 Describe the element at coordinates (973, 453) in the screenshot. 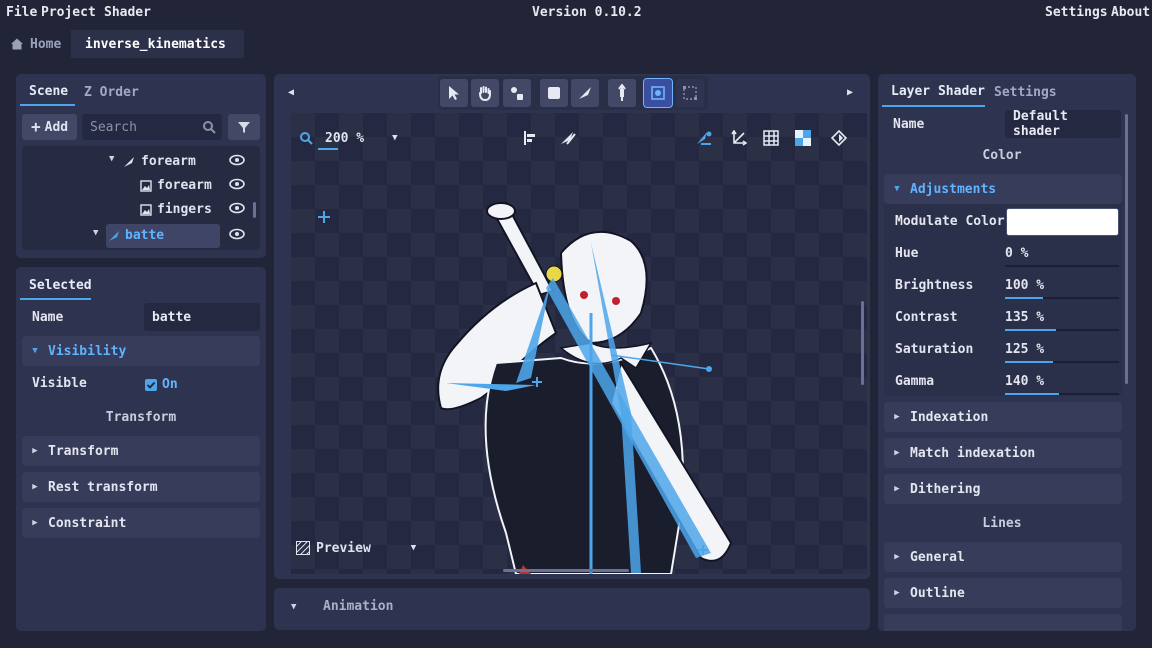

I see `section-label: Match indexation` at that location.